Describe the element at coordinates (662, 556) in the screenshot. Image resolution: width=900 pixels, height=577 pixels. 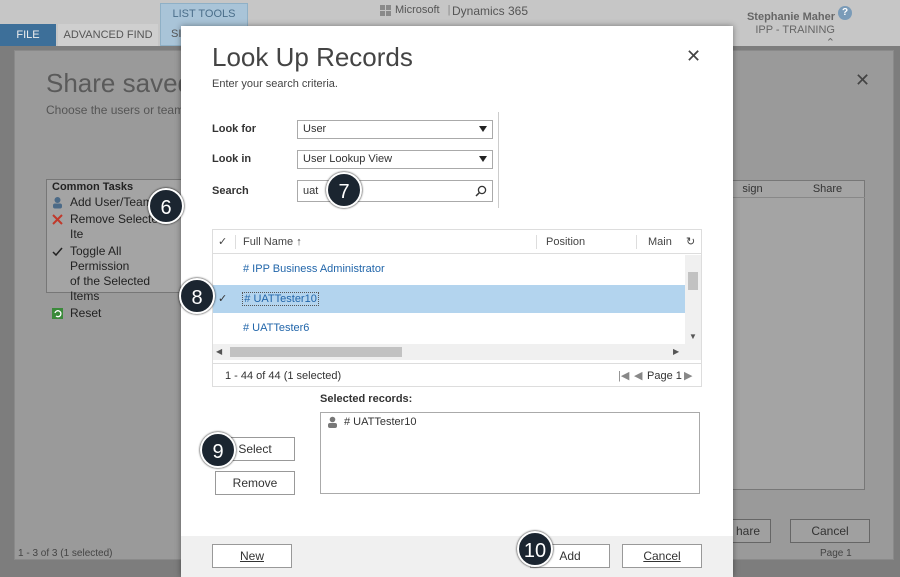
I see `cancel-button: Cancel` at that location.